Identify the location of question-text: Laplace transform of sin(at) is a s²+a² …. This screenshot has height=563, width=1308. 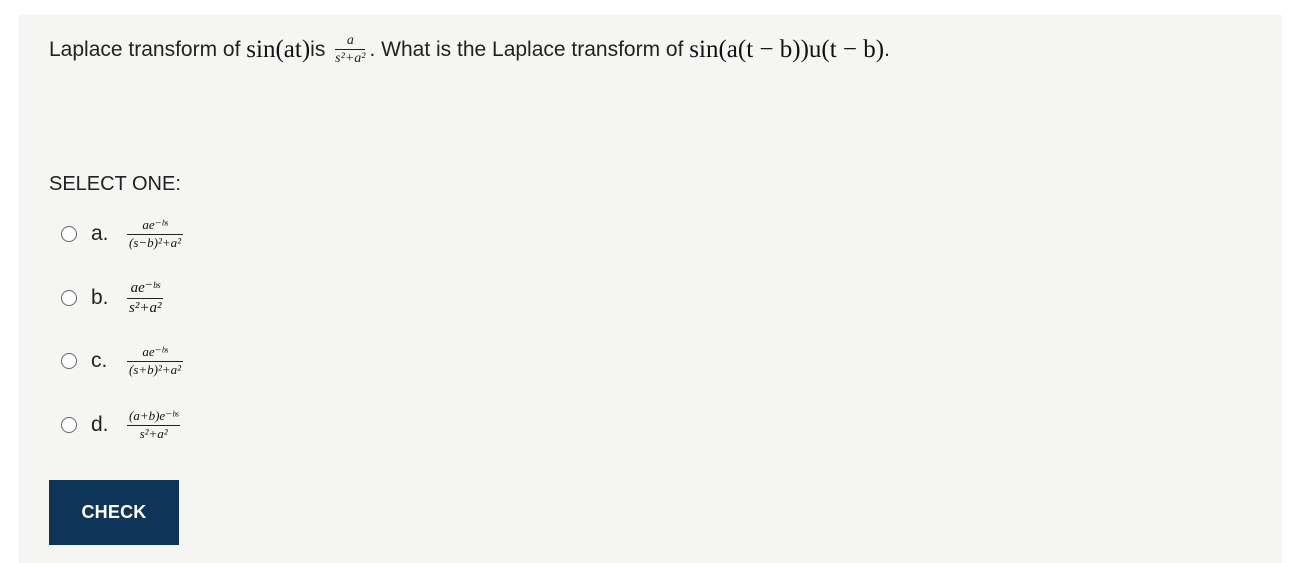
(469, 50).